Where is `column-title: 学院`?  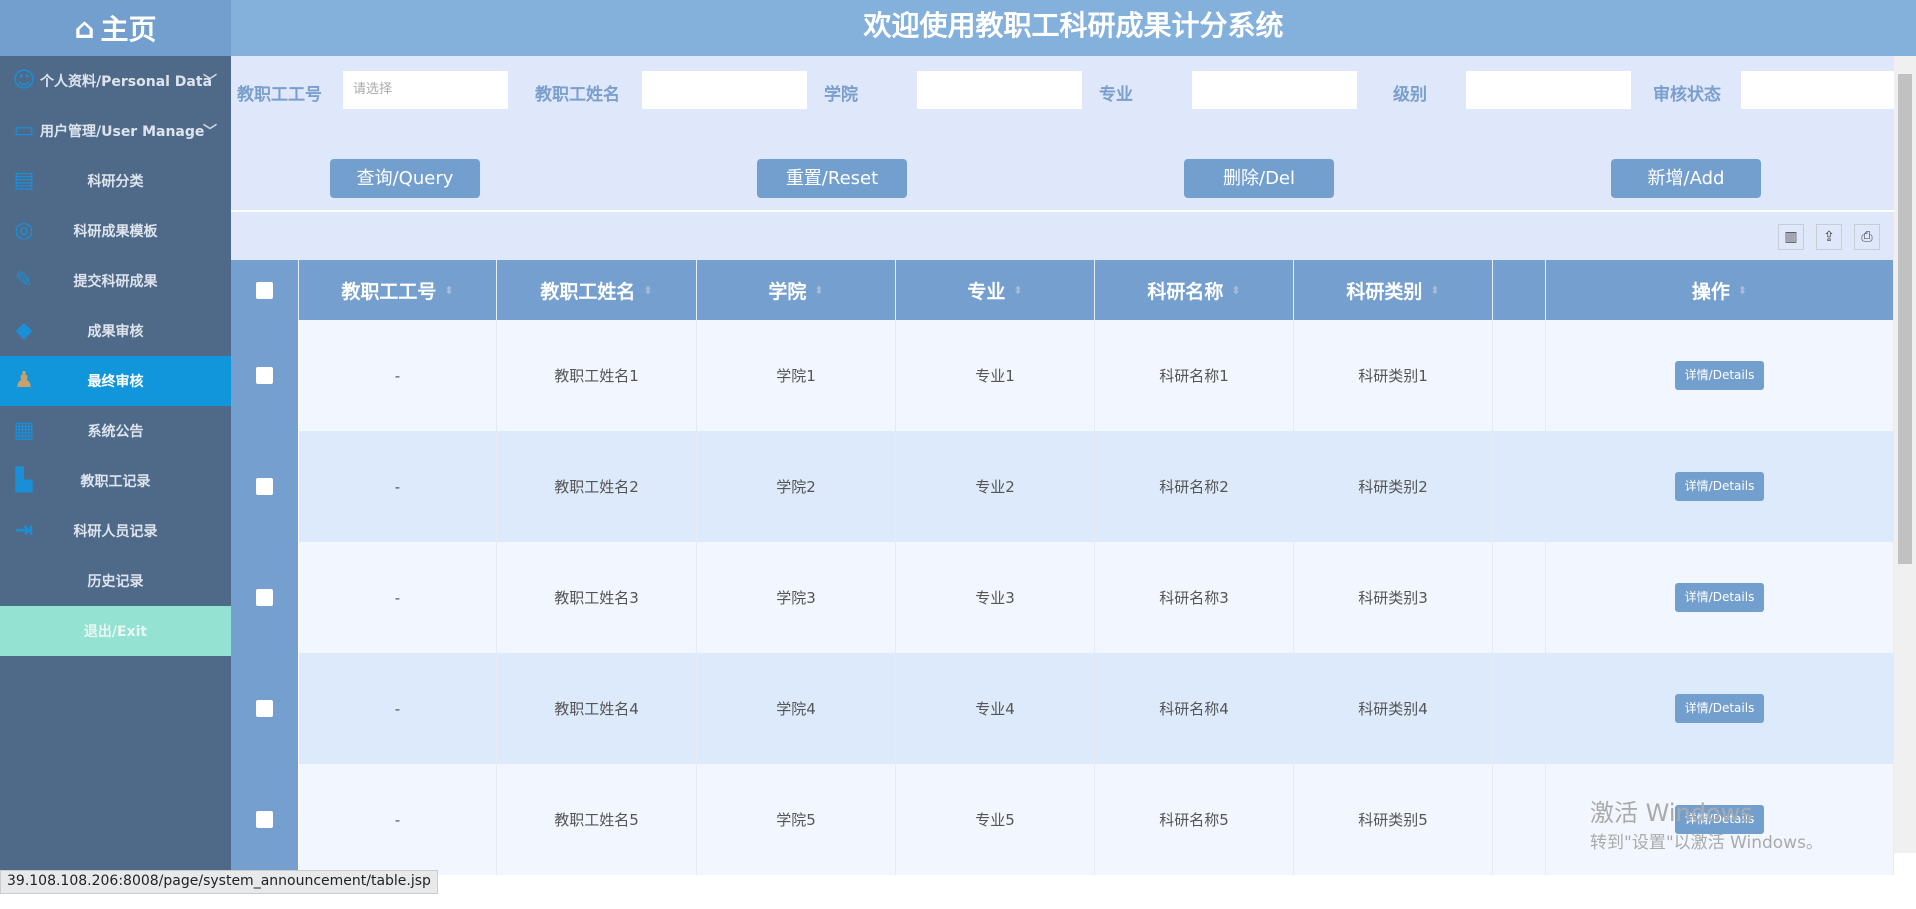 column-title: 学院 is located at coordinates (787, 291).